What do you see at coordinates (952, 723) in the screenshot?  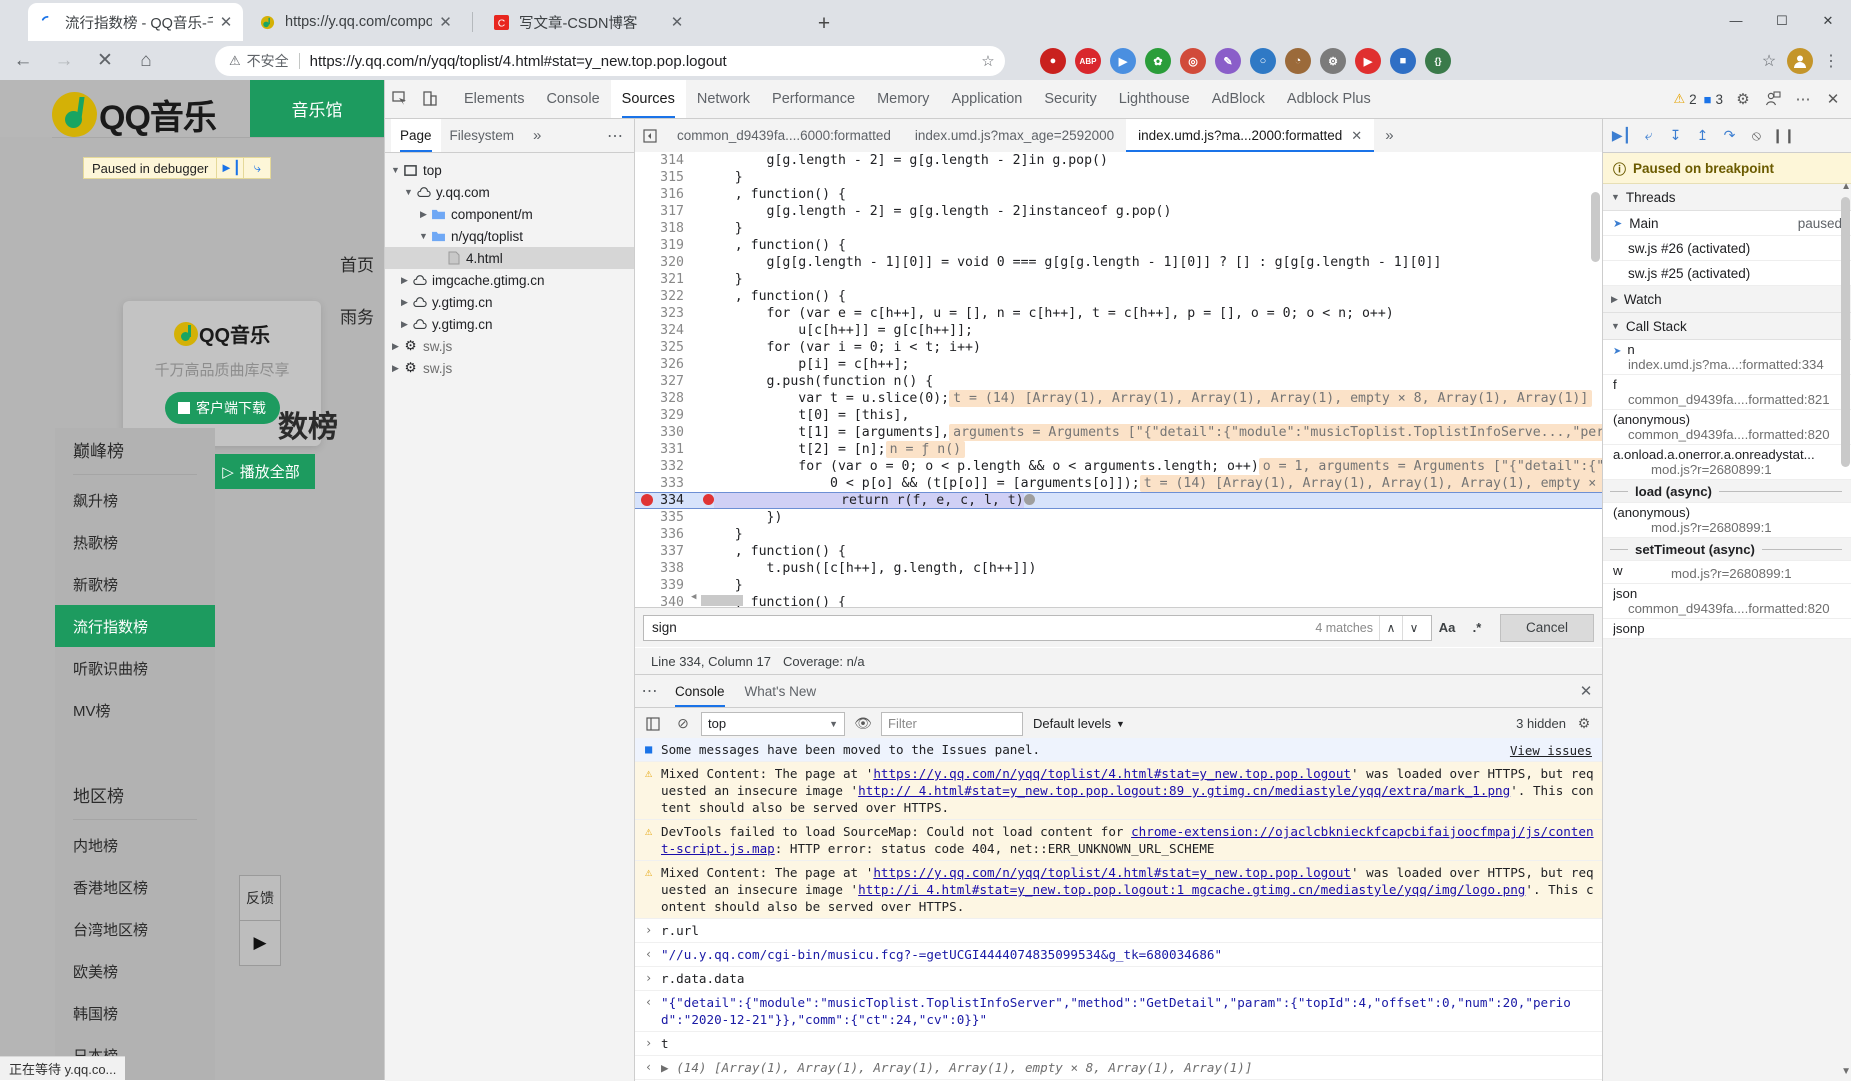 I see `console-filter-input: Filter` at bounding box center [952, 723].